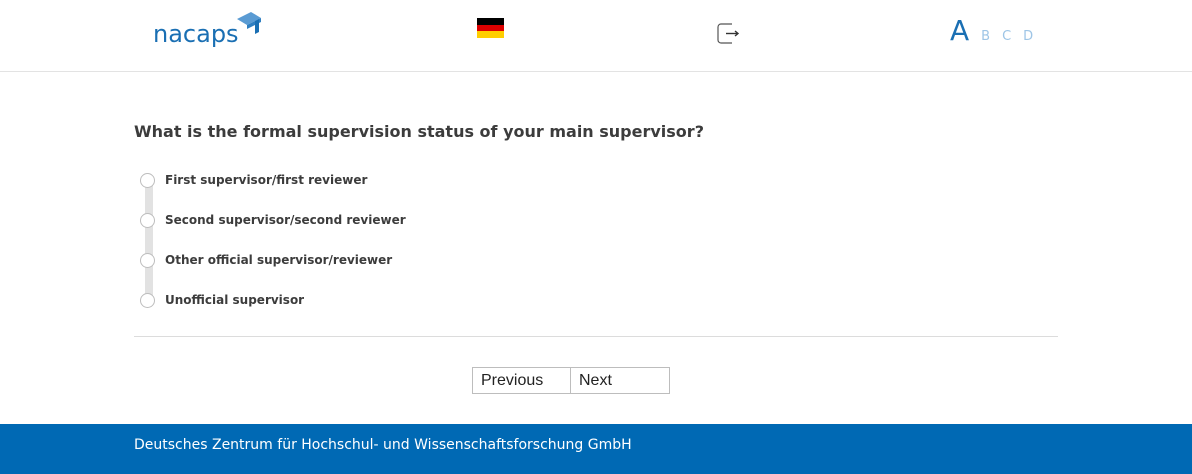 This screenshot has height=474, width=1192. What do you see at coordinates (279, 260) in the screenshot?
I see `option-label: Other official supervisor/reviewer` at bounding box center [279, 260].